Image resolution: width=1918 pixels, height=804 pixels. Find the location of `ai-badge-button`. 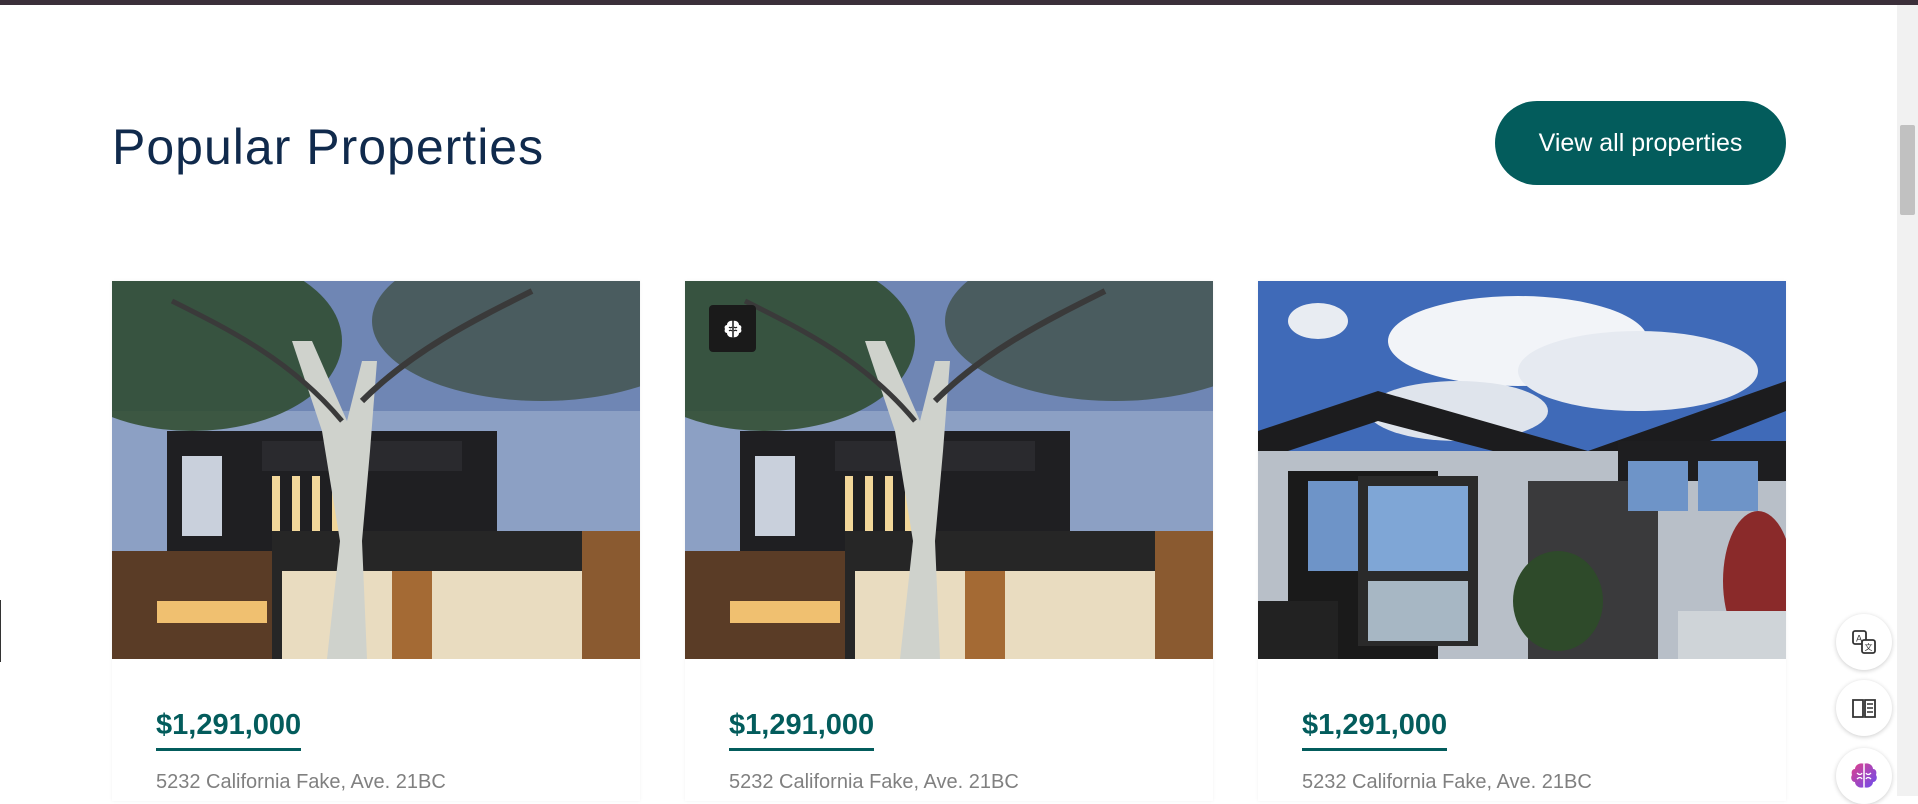

ai-badge-button is located at coordinates (732, 328).